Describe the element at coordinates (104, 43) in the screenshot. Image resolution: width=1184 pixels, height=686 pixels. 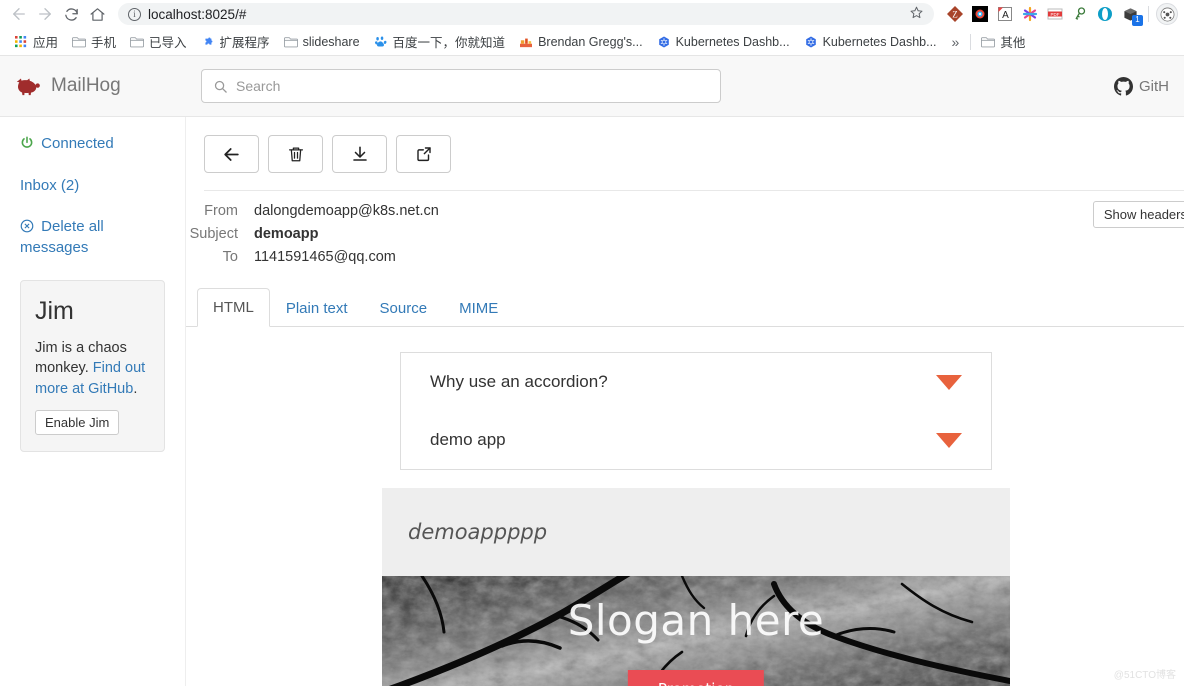
I see `bookmark-label: 手机` at that location.